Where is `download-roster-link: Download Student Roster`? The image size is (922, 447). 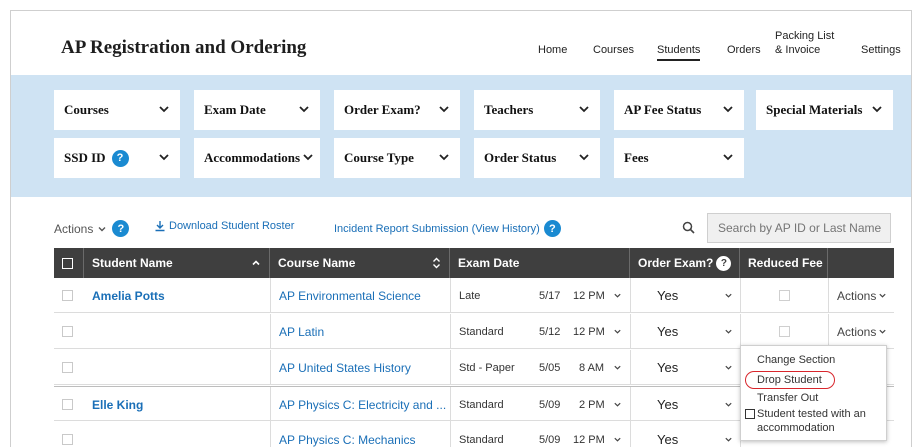
download-roster-link: Download Student Roster is located at coordinates (224, 226).